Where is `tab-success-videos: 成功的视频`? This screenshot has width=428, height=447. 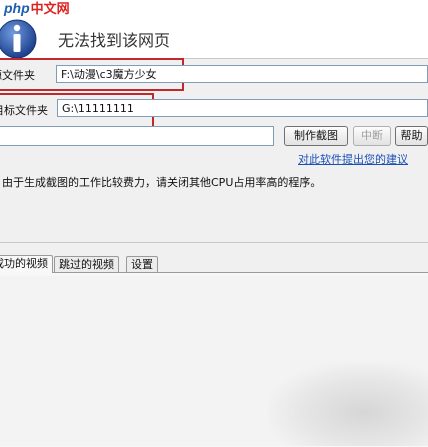 tab-success-videos: 成功的视频 is located at coordinates (26, 264).